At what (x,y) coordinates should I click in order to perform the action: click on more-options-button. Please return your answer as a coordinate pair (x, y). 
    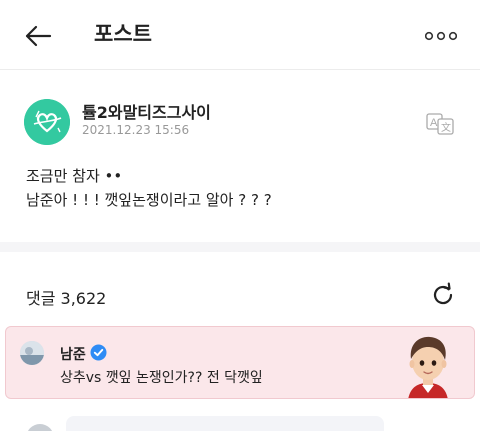
    Looking at the image, I should click on (441, 36).